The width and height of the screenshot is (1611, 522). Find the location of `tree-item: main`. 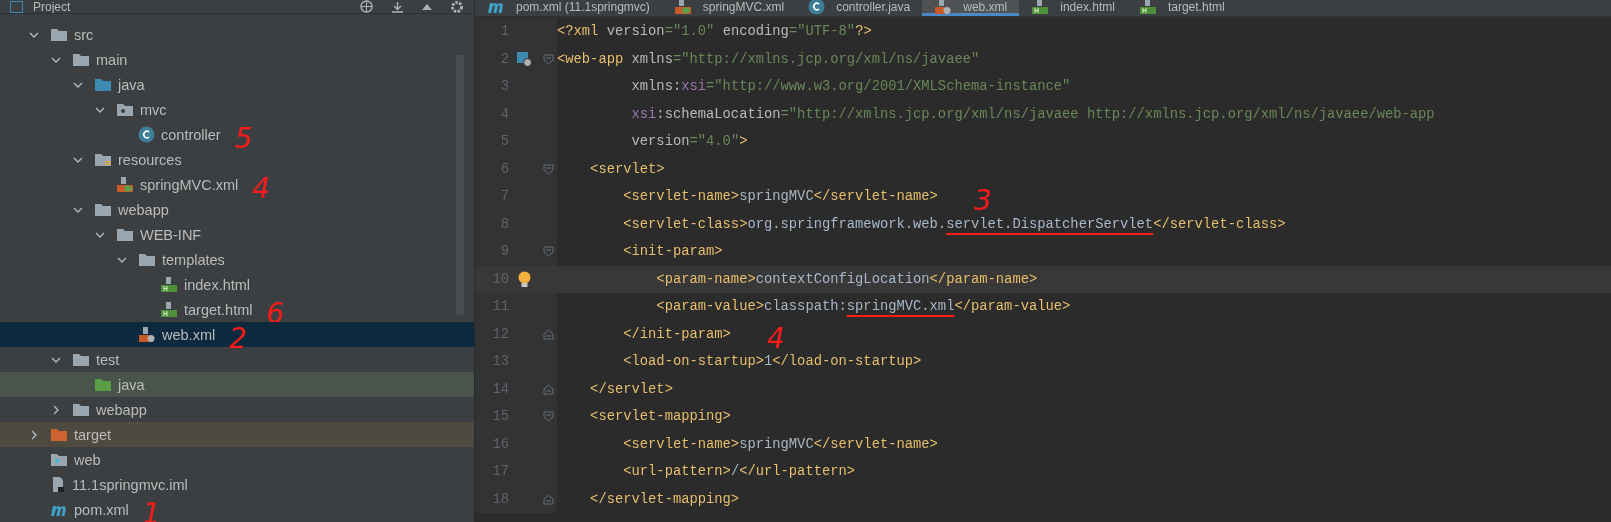

tree-item: main is located at coordinates (237, 59).